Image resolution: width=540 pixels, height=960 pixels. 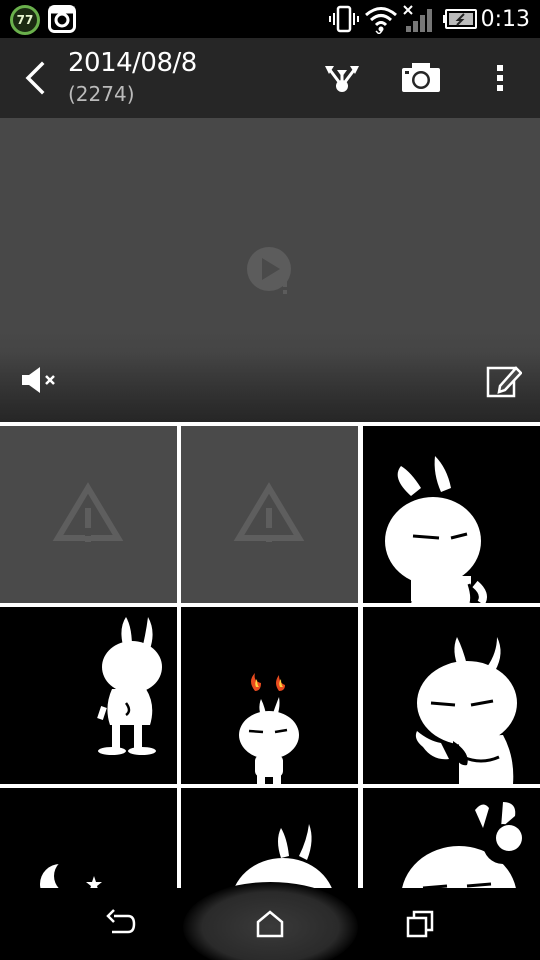 What do you see at coordinates (504, 380) in the screenshot?
I see `edit-icon` at bounding box center [504, 380].